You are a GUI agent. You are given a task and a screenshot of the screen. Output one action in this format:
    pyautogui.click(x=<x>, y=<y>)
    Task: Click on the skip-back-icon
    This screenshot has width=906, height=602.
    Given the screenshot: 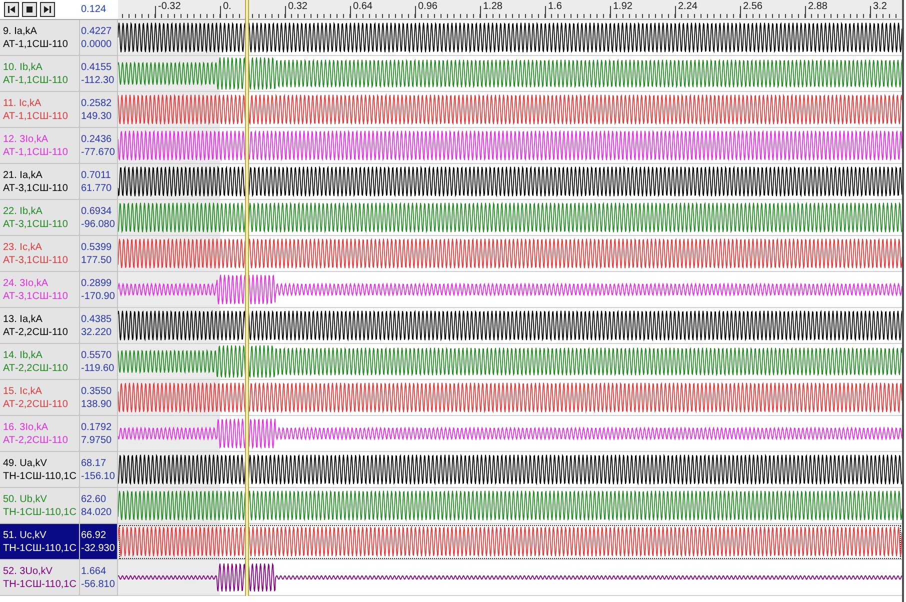 What is the action you would take?
    pyautogui.click(x=11, y=9)
    